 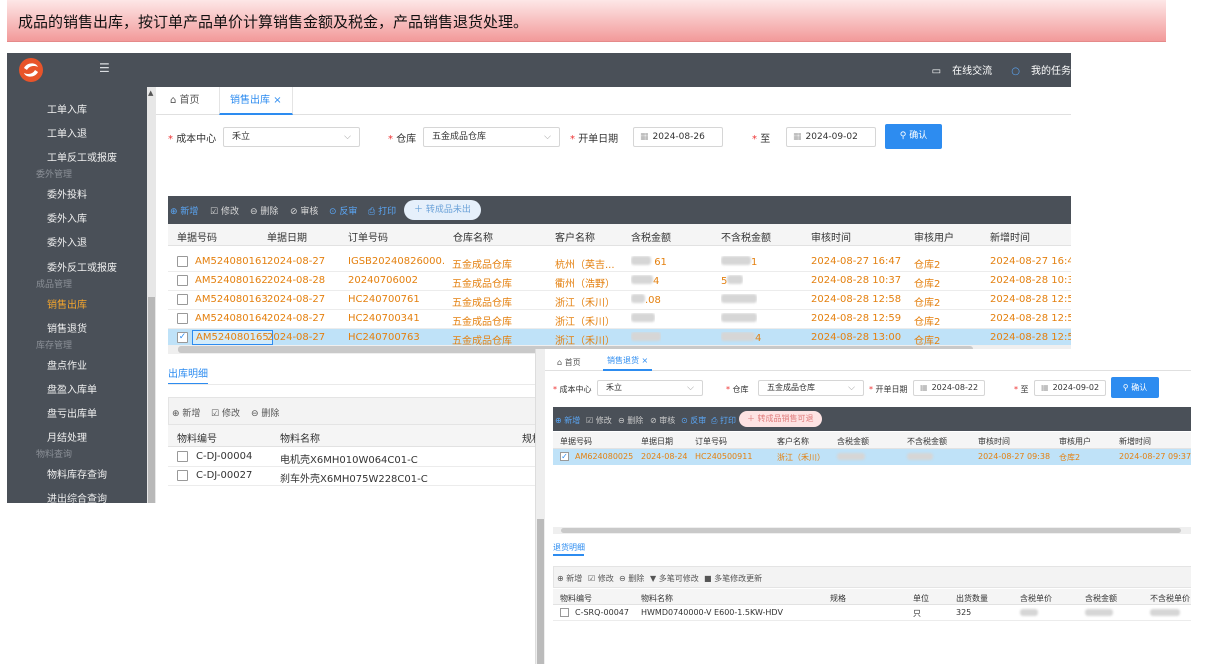 I want to click on col-header: 不含税单价, so click(x=1170, y=598).